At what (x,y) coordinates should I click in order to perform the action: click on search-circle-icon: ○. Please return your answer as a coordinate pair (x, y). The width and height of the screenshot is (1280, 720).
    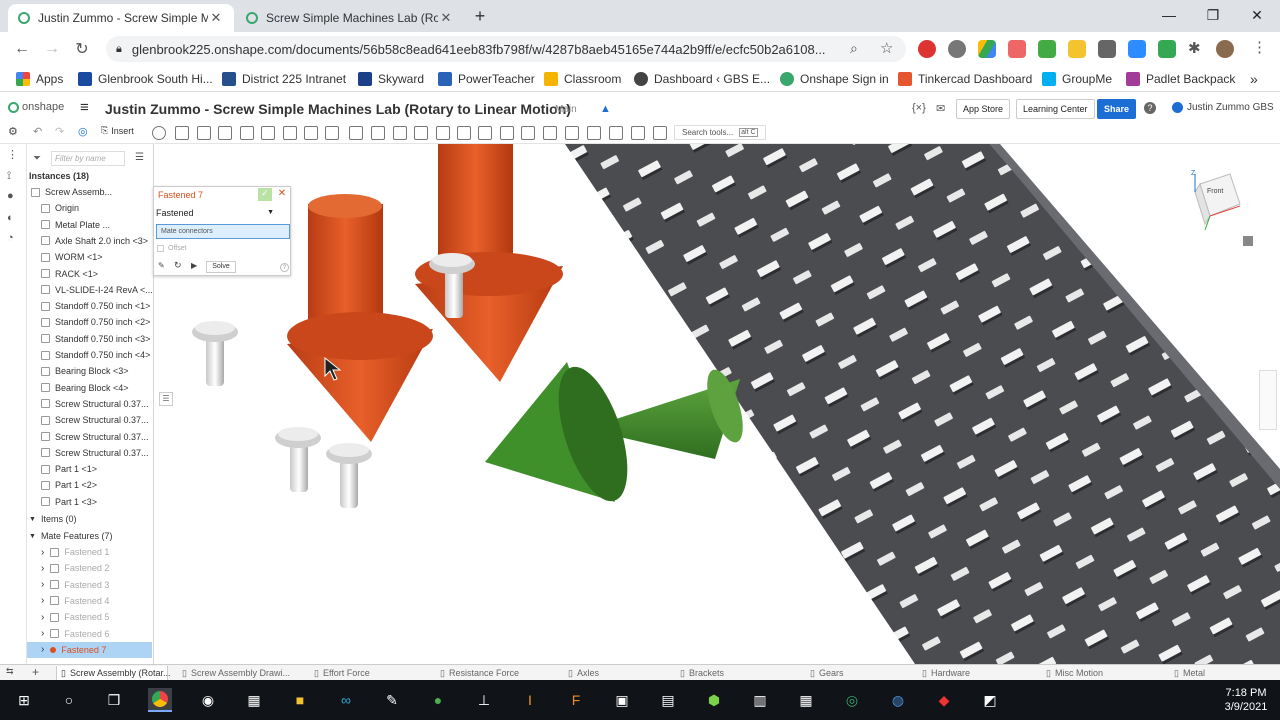
    Looking at the image, I should click on (69, 700).